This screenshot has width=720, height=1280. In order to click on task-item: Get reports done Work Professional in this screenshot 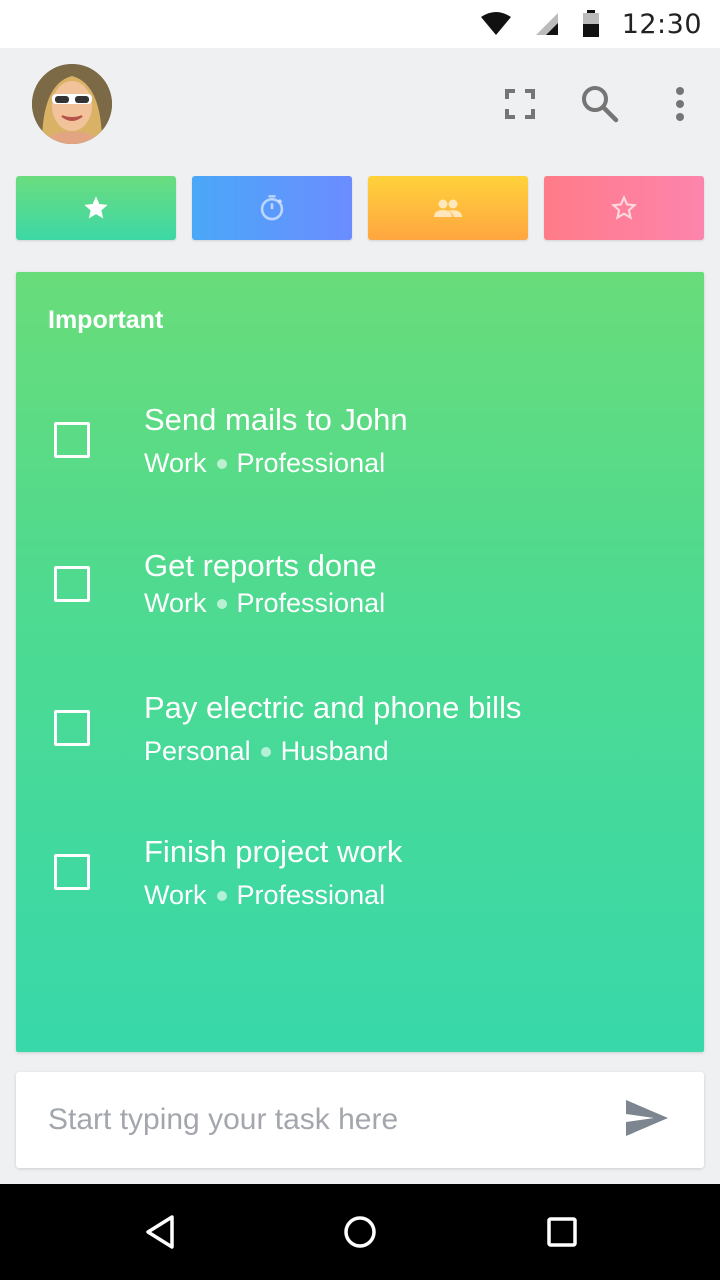, I will do `click(360, 603)`.